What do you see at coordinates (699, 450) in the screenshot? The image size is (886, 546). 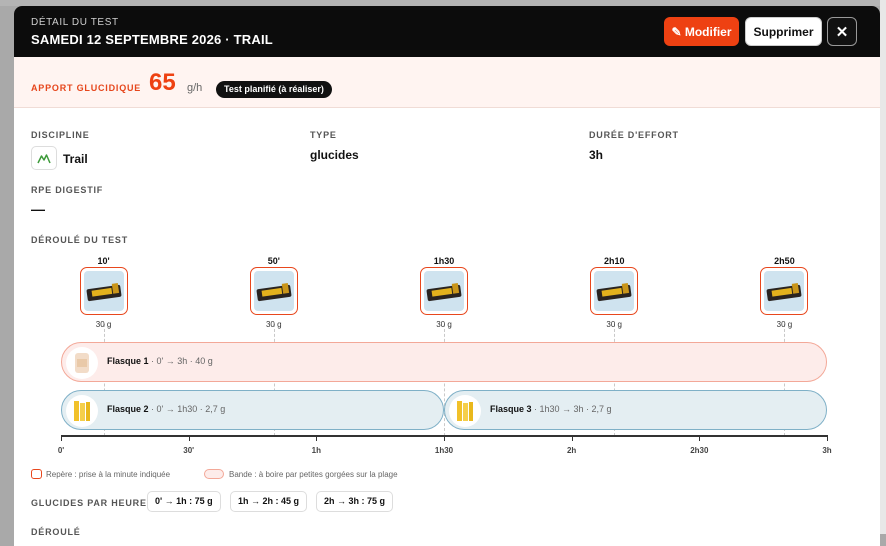 I see `axis-tick-label: 2h30` at bounding box center [699, 450].